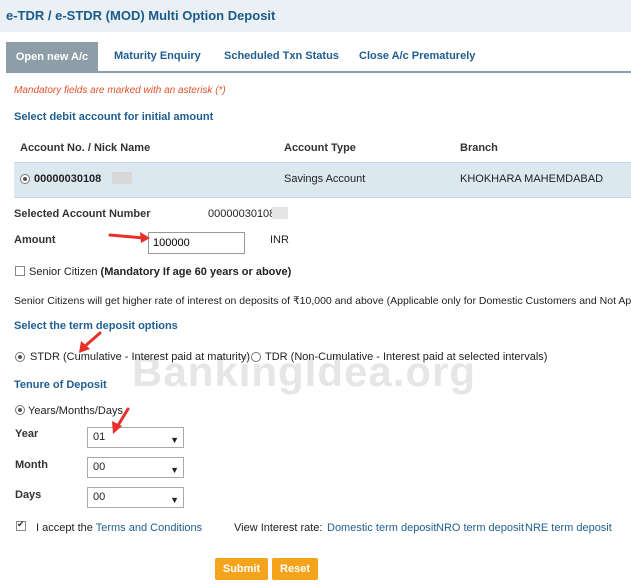 The height and width of the screenshot is (584, 631). What do you see at coordinates (20, 357) in the screenshot?
I see `stdr-radio` at bounding box center [20, 357].